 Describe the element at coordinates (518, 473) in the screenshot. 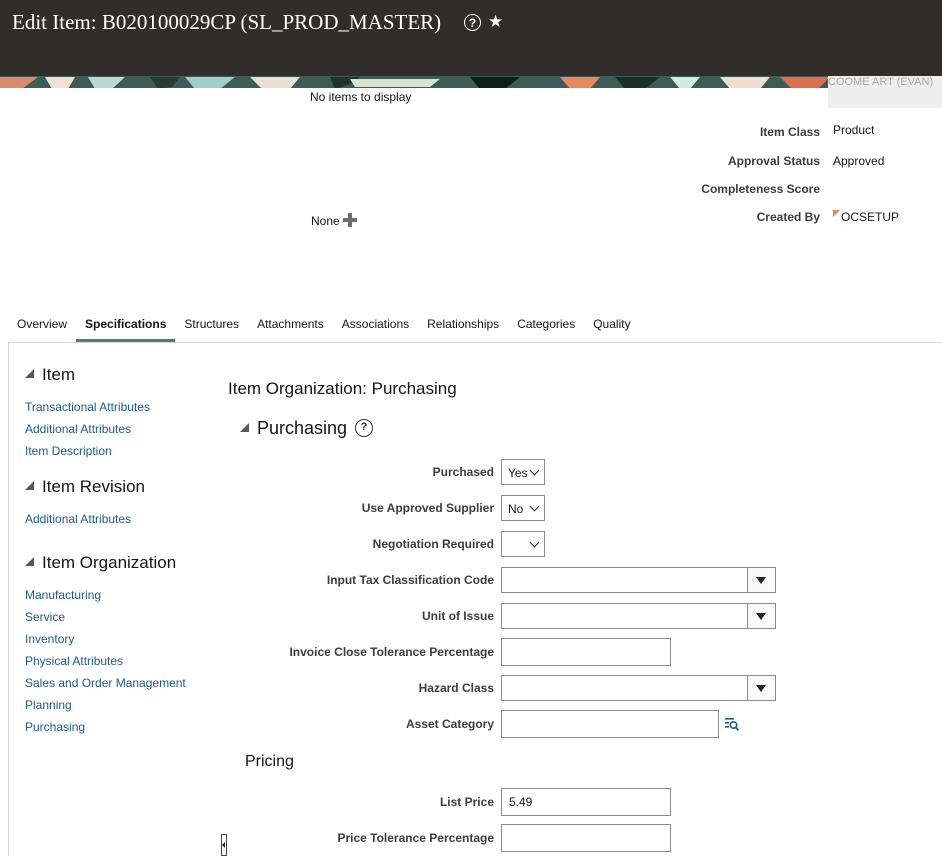

I see `purchased-value: Yes` at that location.